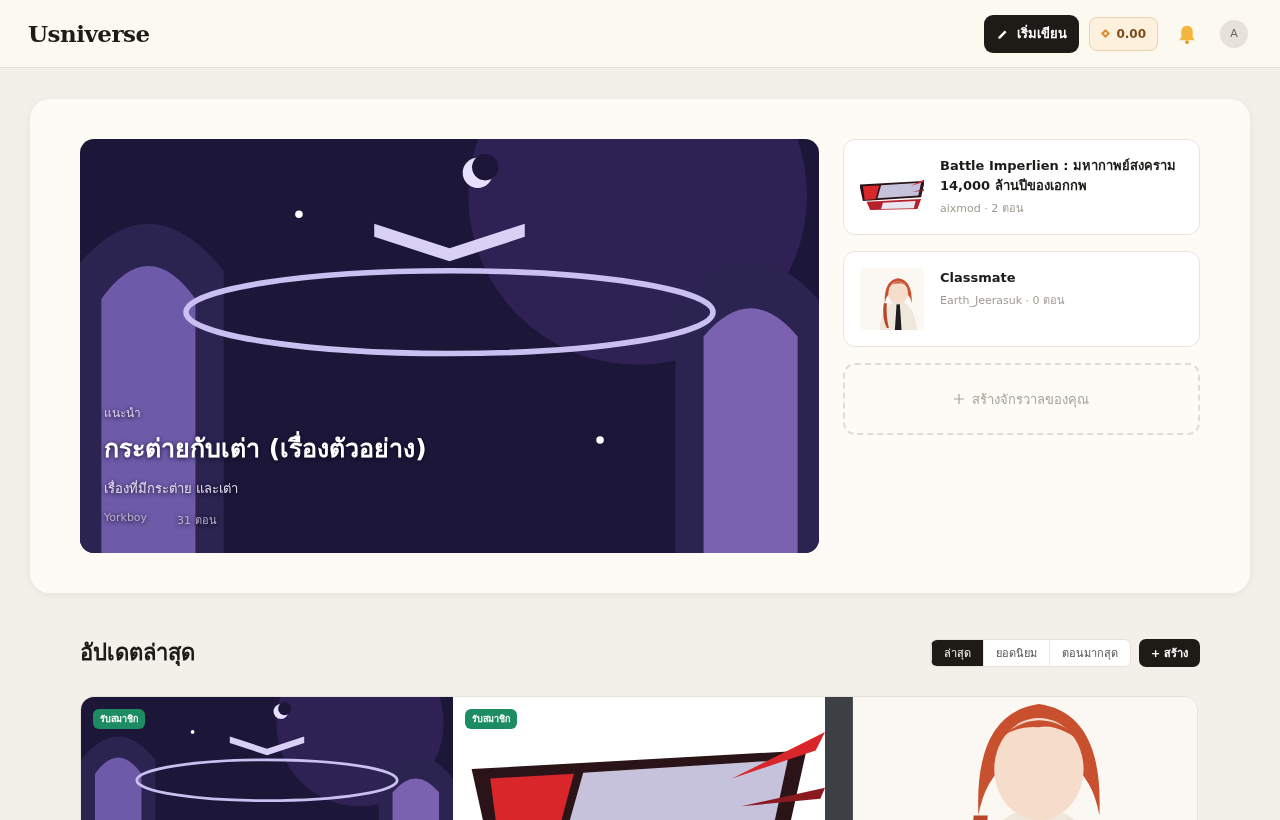 This screenshot has height=820, width=1280. Describe the element at coordinates (1032, 33) in the screenshot. I see `start-writing-button: เริ่มเขียน` at that location.